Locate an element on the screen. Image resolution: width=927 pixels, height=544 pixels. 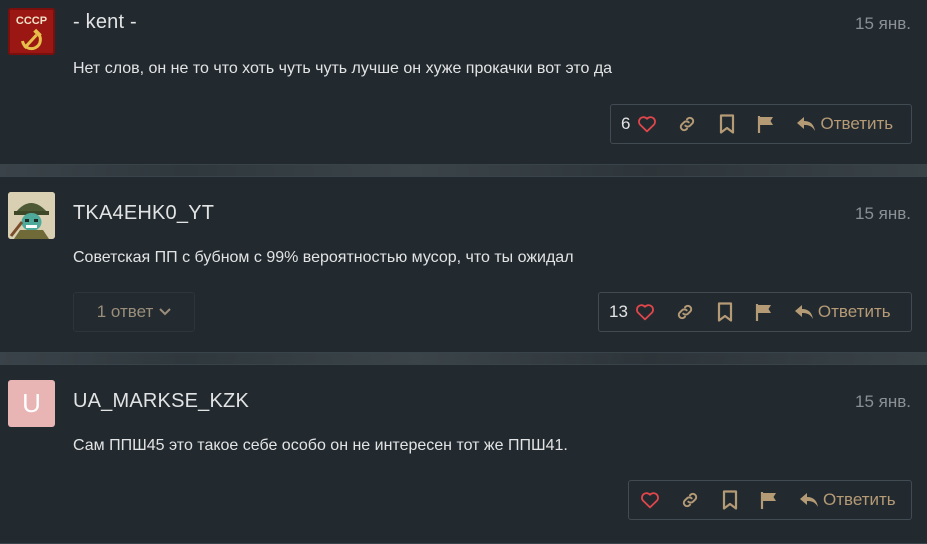
soldier-icon is located at coordinates (31, 215).